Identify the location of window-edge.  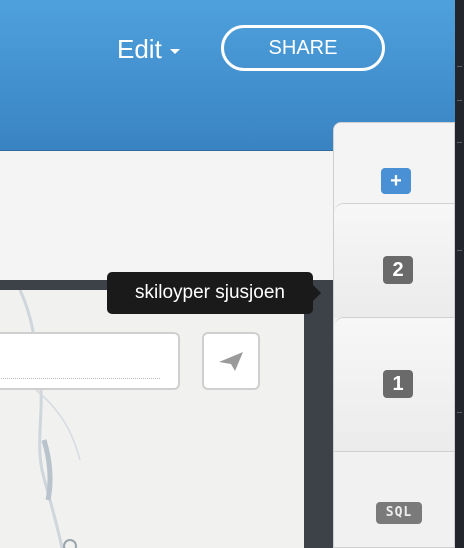
(459, 274).